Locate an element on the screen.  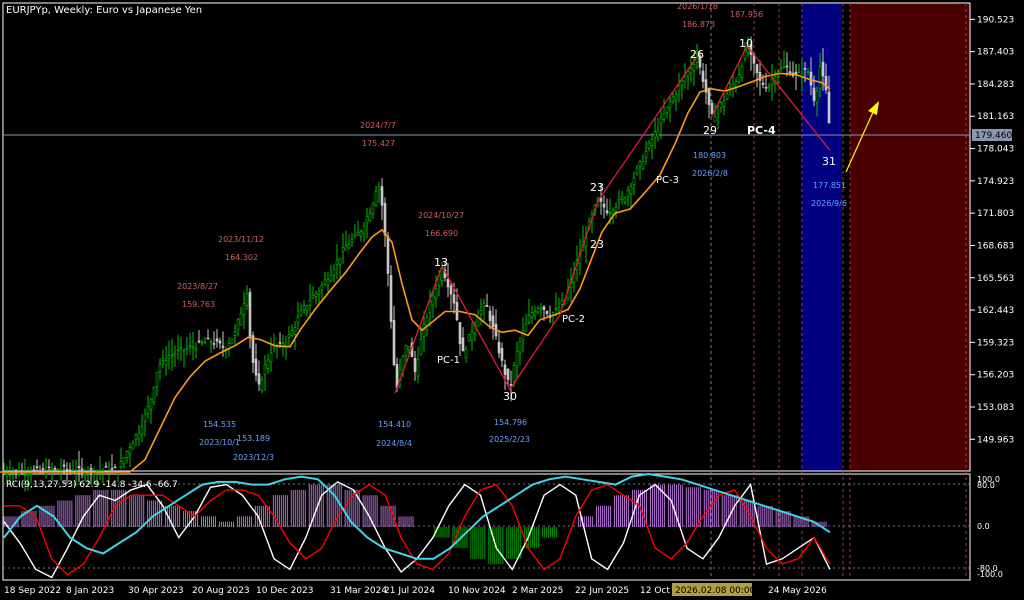
swing-low-price: 154.796 is located at coordinates (510, 422).